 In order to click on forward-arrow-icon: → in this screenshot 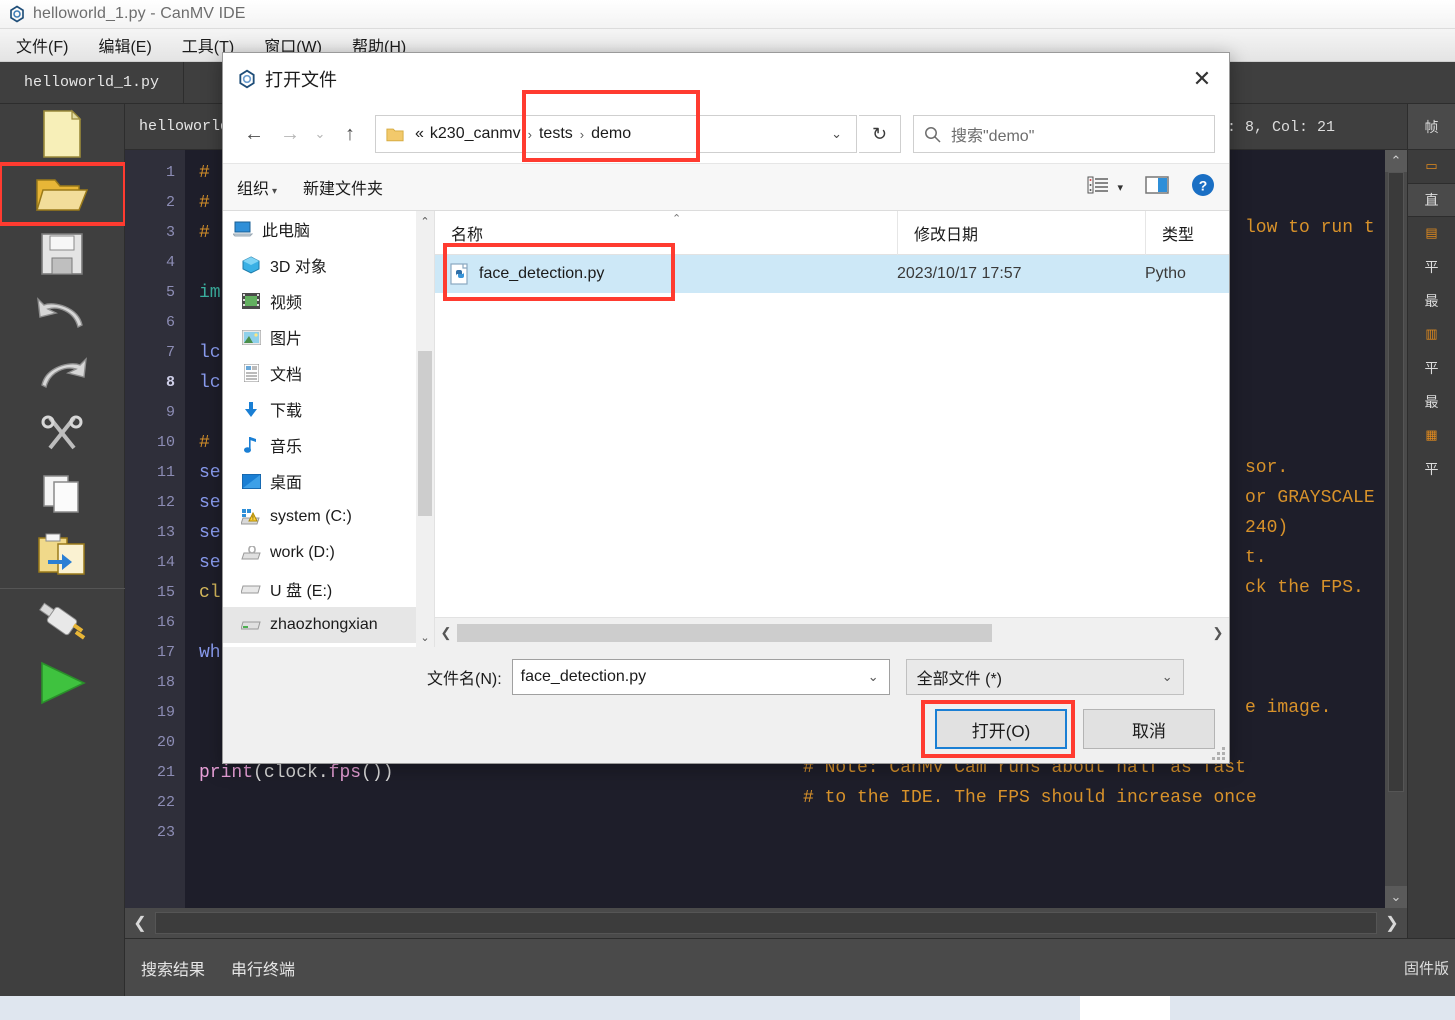, I will do `click(290, 134)`.